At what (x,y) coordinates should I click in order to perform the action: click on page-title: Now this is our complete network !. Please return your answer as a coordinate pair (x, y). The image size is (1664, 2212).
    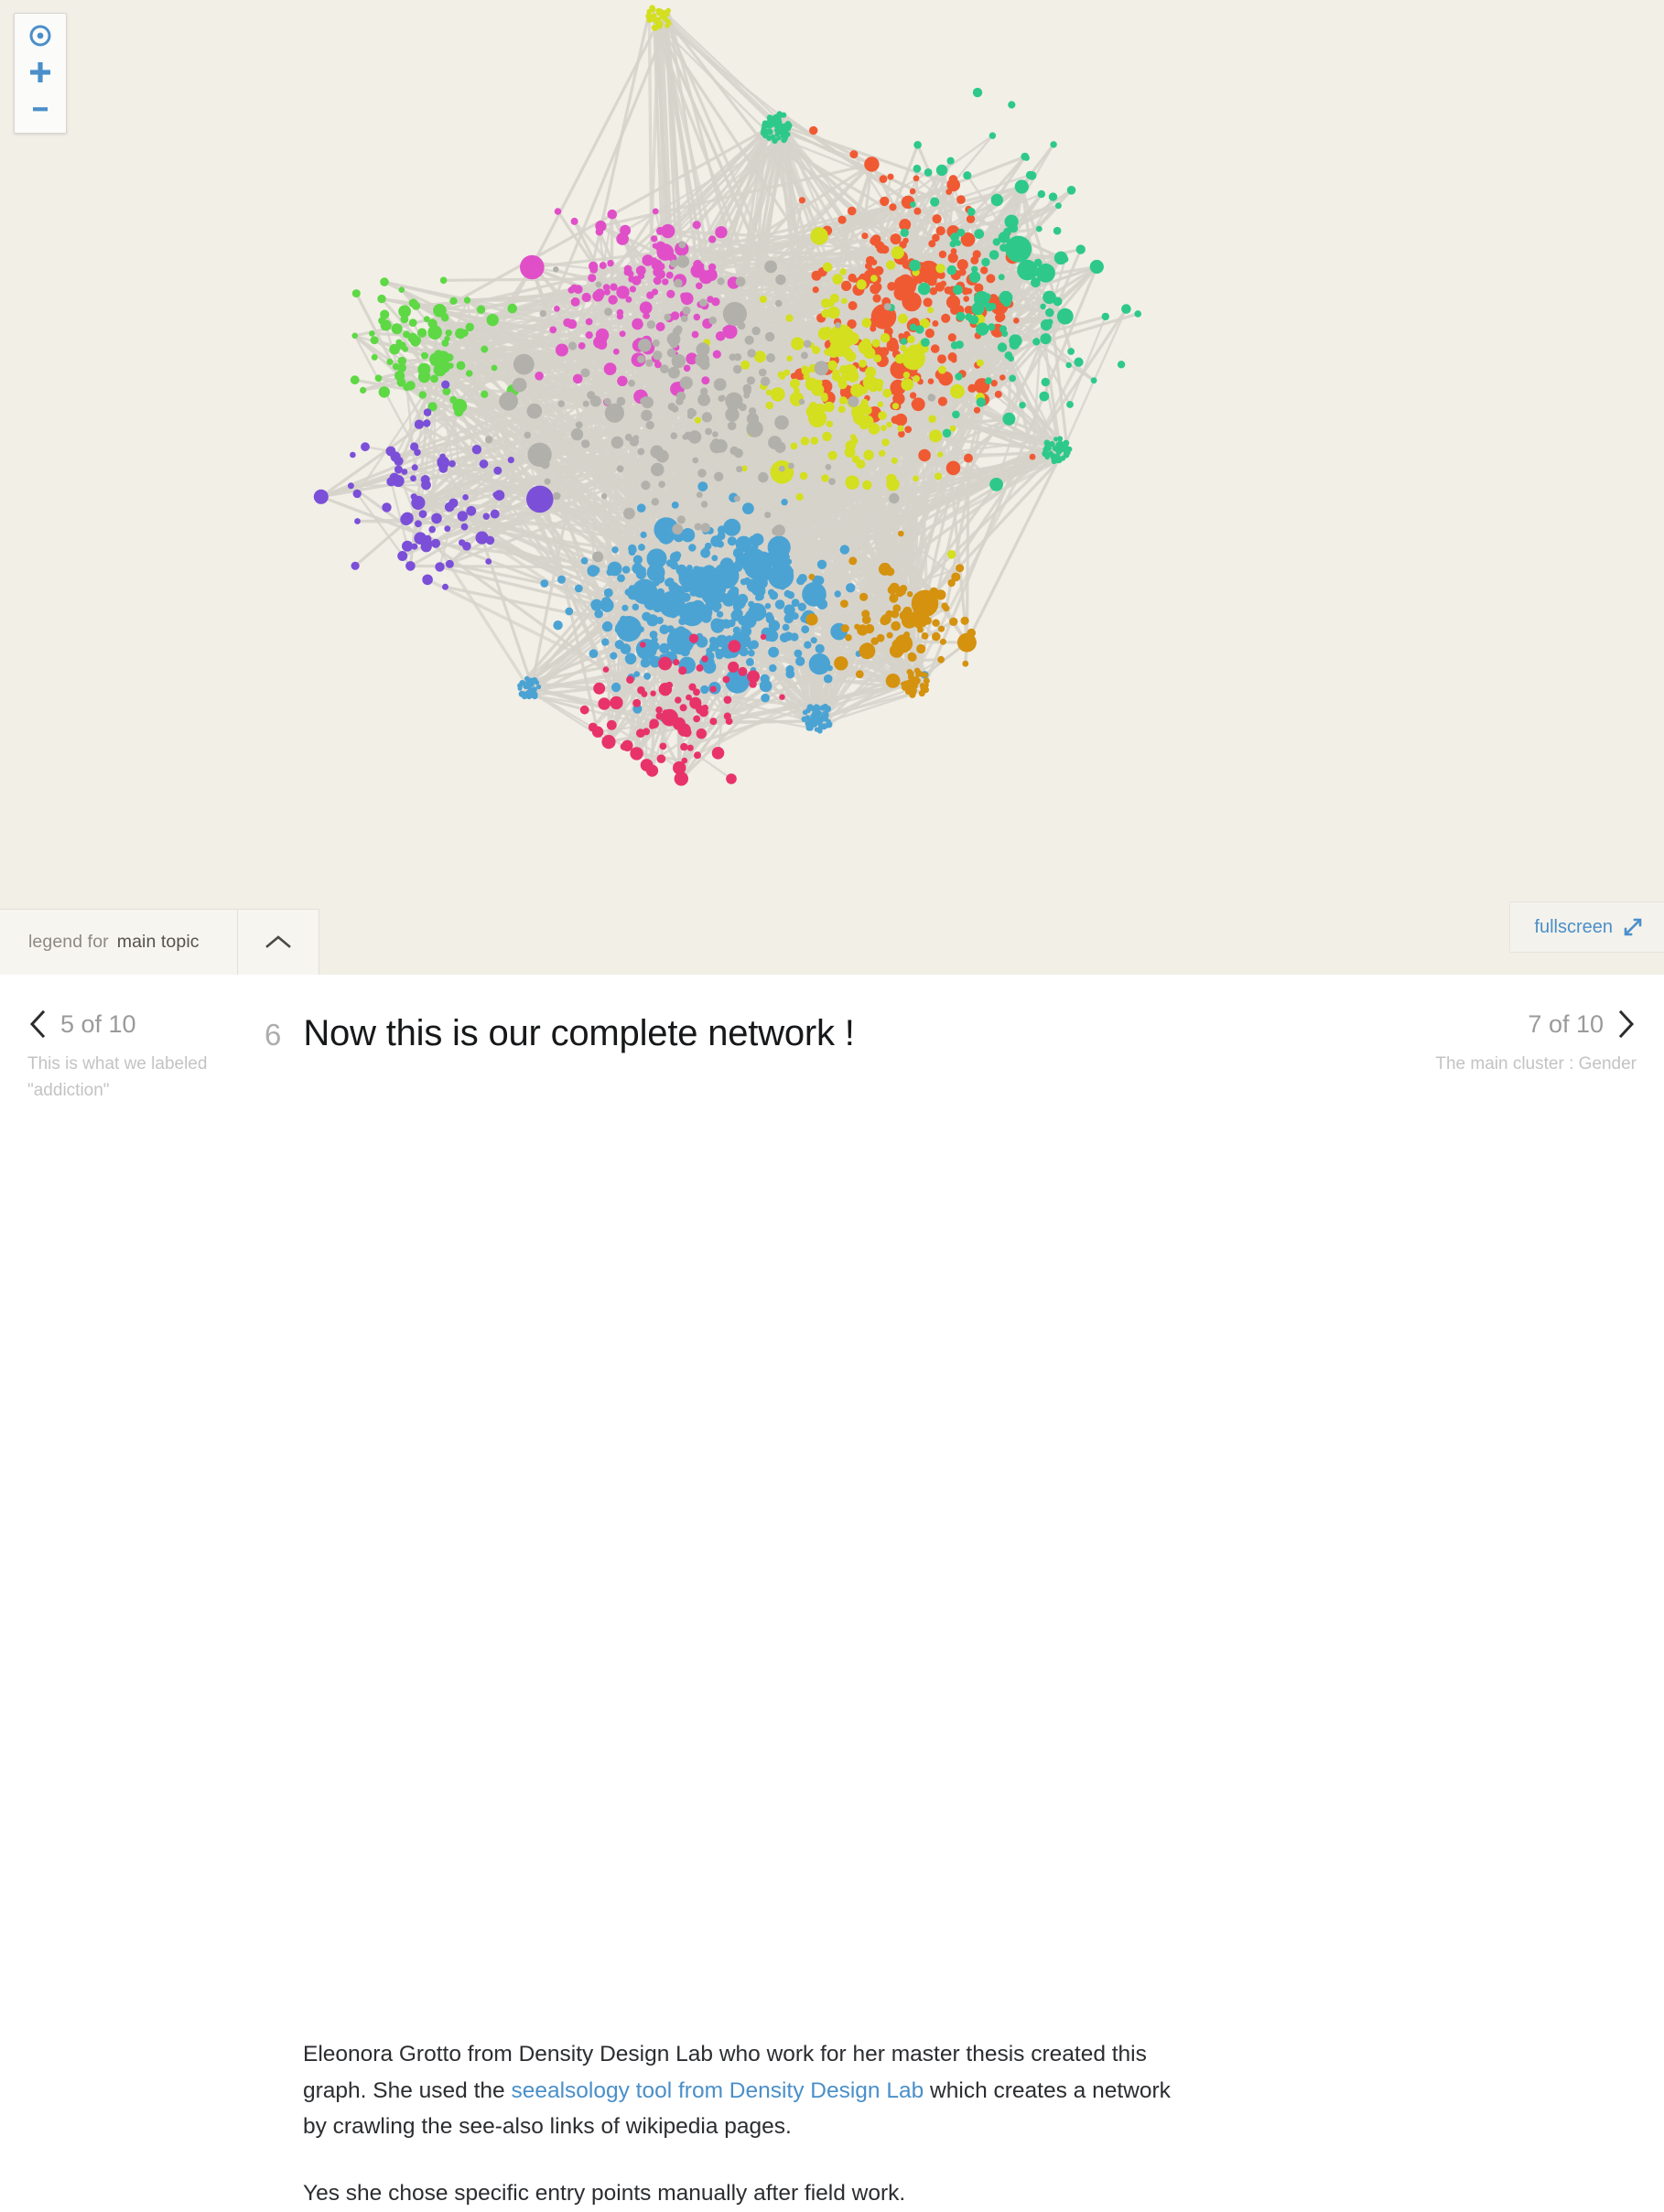
    Looking at the image, I should click on (578, 1033).